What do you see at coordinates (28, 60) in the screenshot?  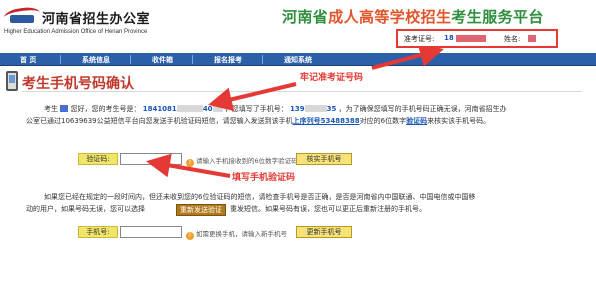 I see `nav-home: 首 页` at bounding box center [28, 60].